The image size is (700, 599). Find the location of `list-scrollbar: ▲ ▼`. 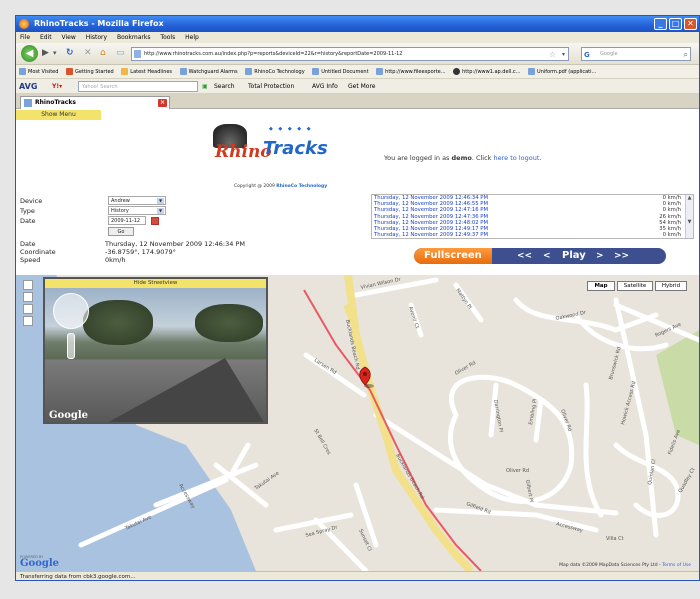

list-scrollbar: ▲ ▼ is located at coordinates (689, 216).